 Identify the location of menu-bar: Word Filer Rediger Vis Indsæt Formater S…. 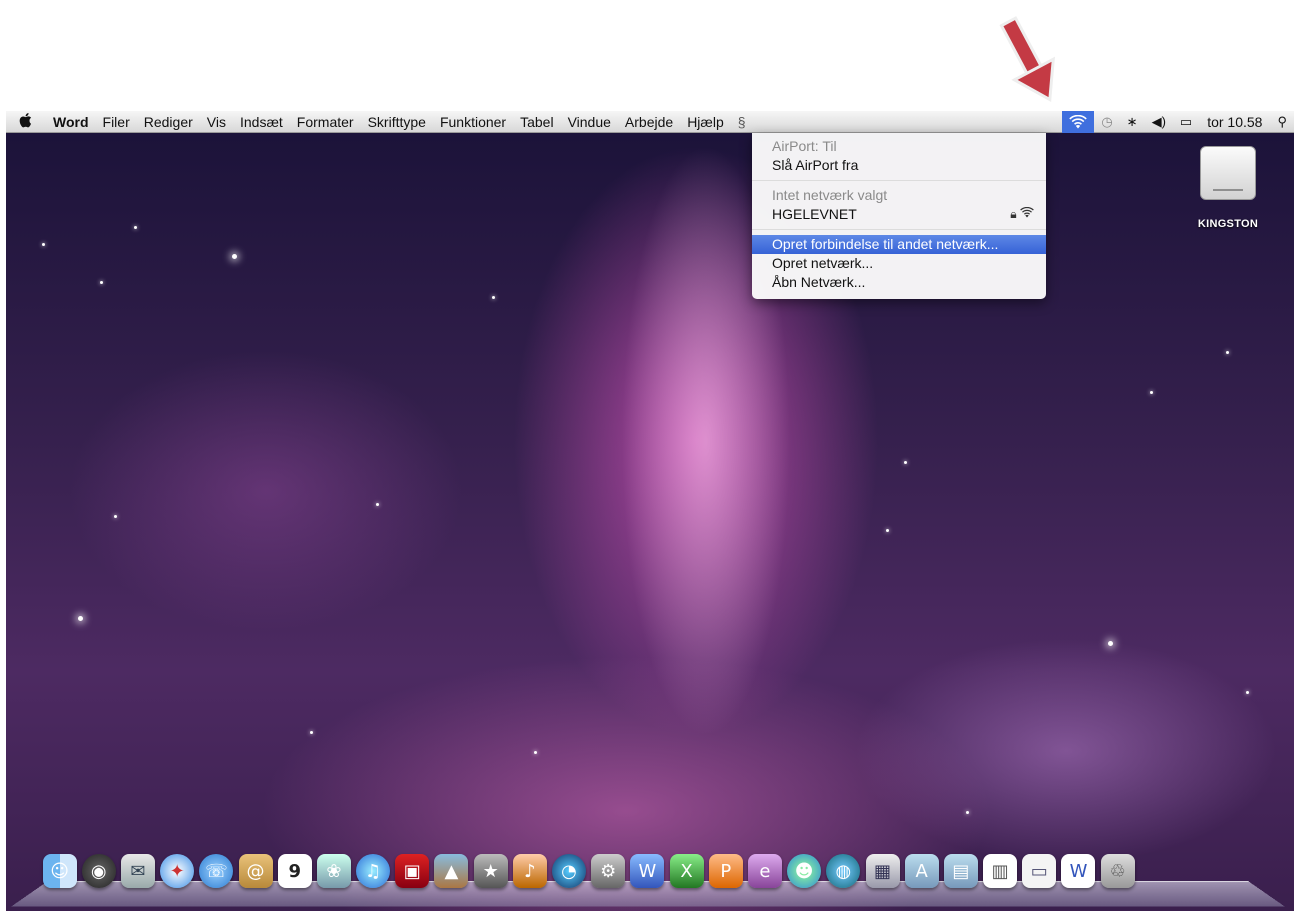
(650, 122).